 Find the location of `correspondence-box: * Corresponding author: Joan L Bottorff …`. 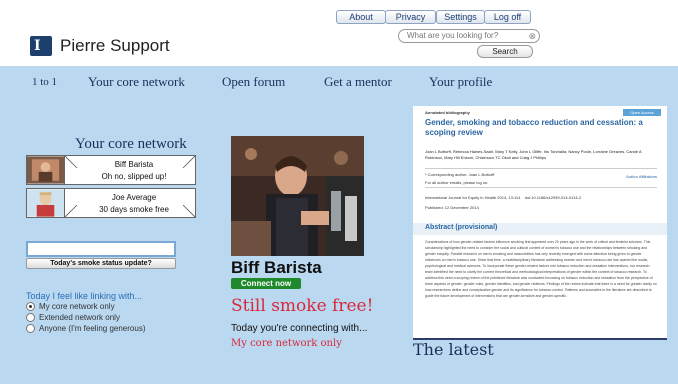

correspondence-box: * Corresponding author: Joan L Bottorff … is located at coordinates (541, 178).